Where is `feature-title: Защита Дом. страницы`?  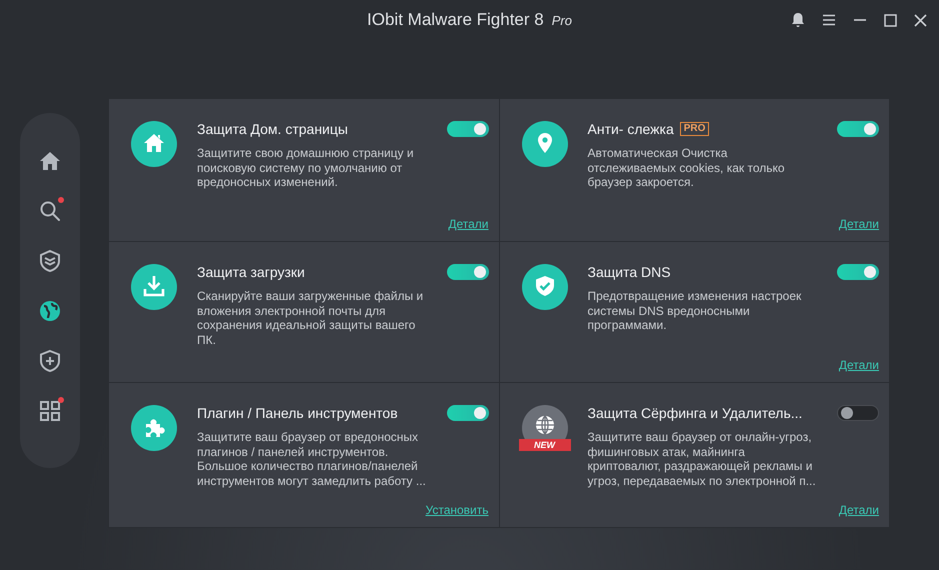 feature-title: Защита Дом. страницы is located at coordinates (272, 129).